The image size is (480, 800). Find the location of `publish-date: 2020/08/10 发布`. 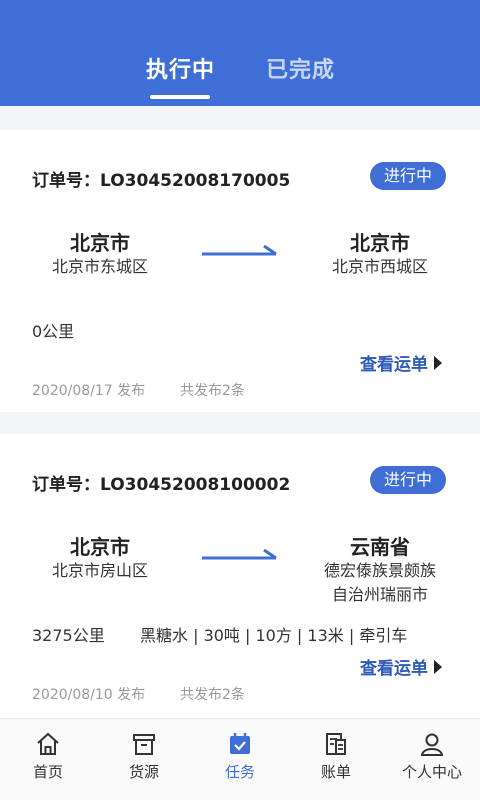

publish-date: 2020/08/10 发布 is located at coordinates (89, 695).